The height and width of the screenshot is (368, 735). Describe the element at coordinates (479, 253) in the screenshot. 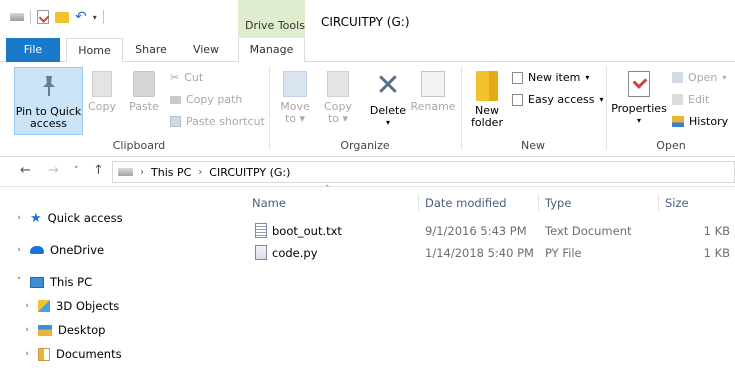

I see `file-date: 1/14/2018 5:40 PM` at that location.